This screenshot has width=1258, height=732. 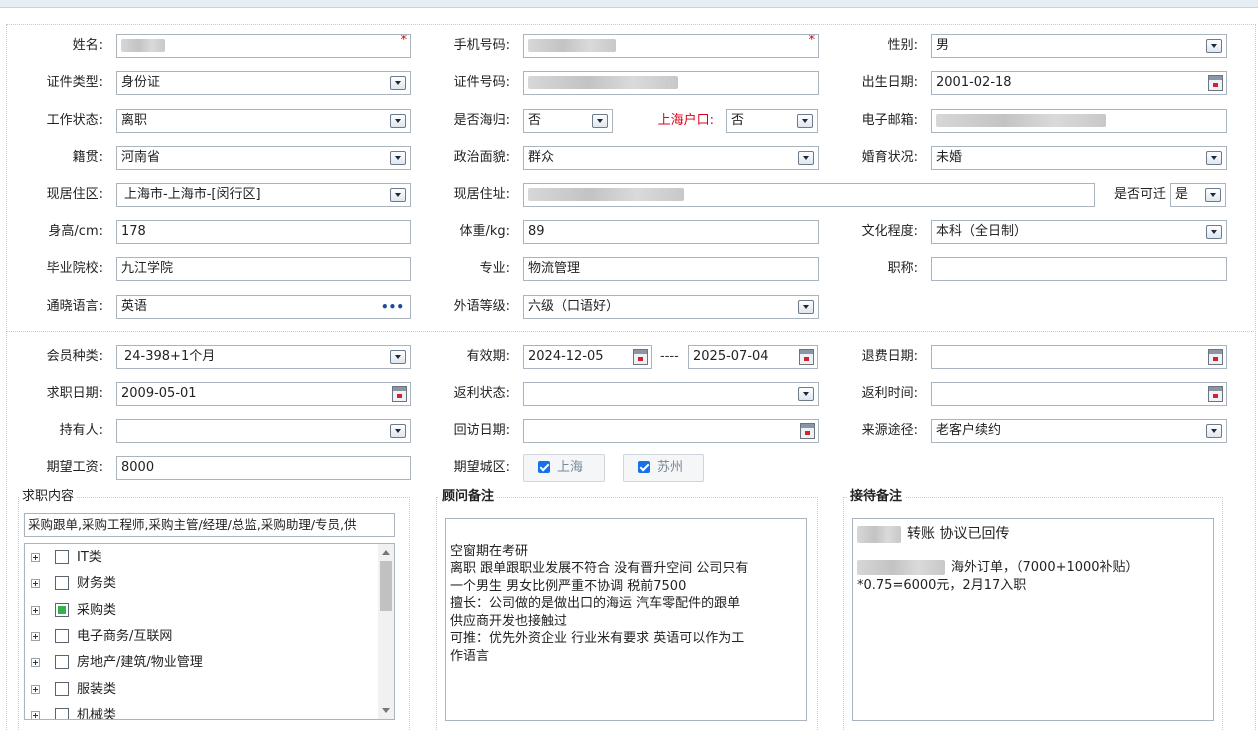 What do you see at coordinates (97, 689) in the screenshot?
I see `tree-item-label: 服装类` at bounding box center [97, 689].